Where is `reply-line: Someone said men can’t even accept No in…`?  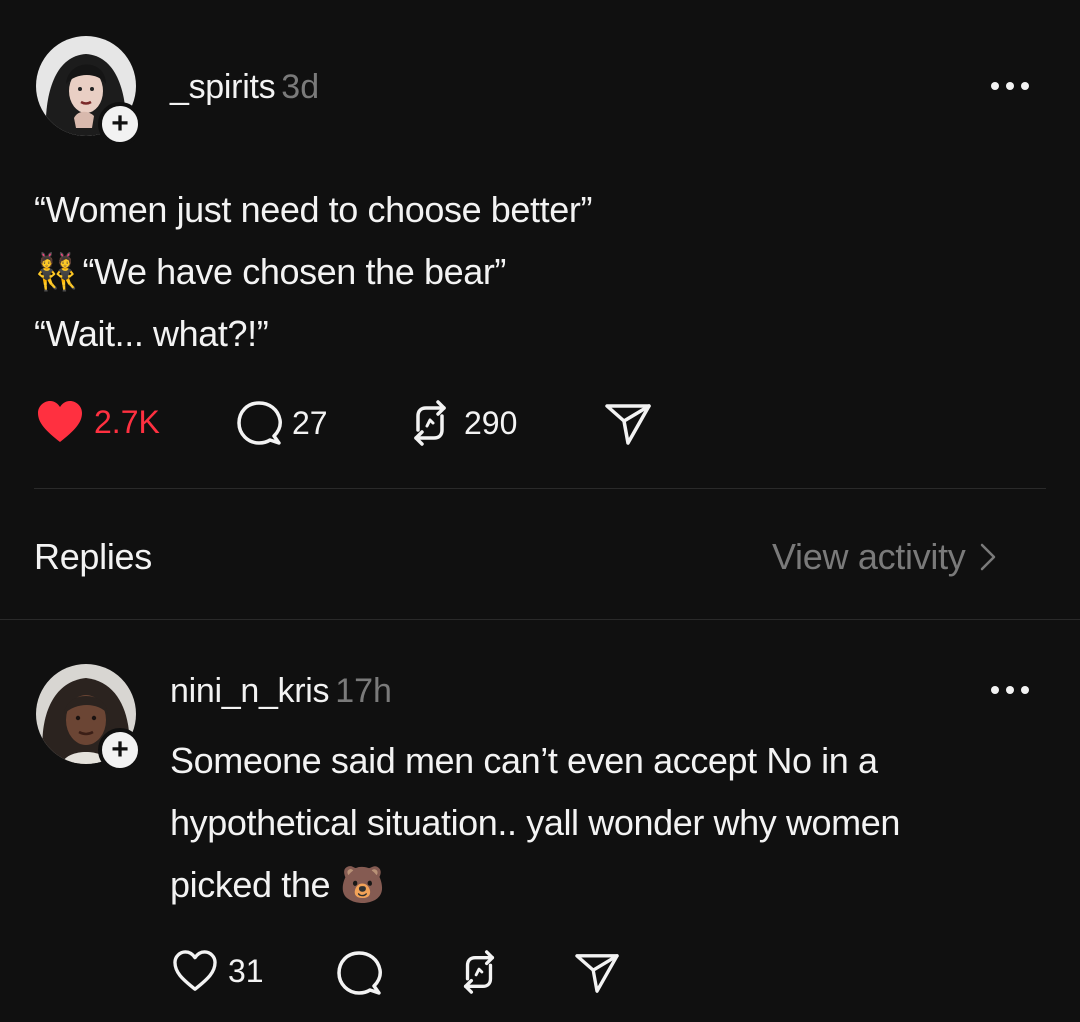
reply-line: Someone said men can’t even accept No in… is located at coordinates (524, 760).